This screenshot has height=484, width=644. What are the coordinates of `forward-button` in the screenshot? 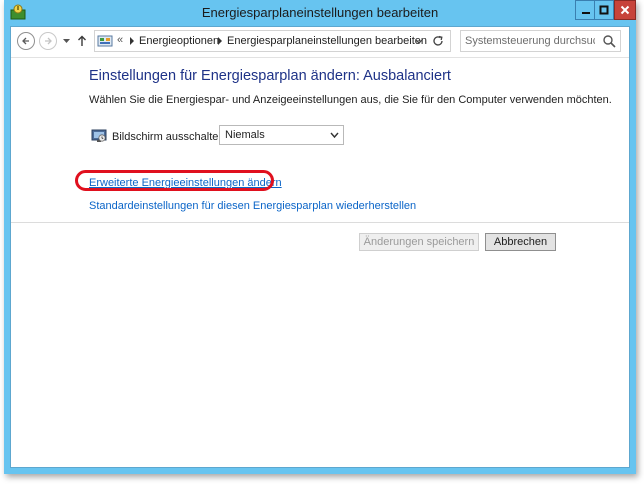 It's located at (48, 41).